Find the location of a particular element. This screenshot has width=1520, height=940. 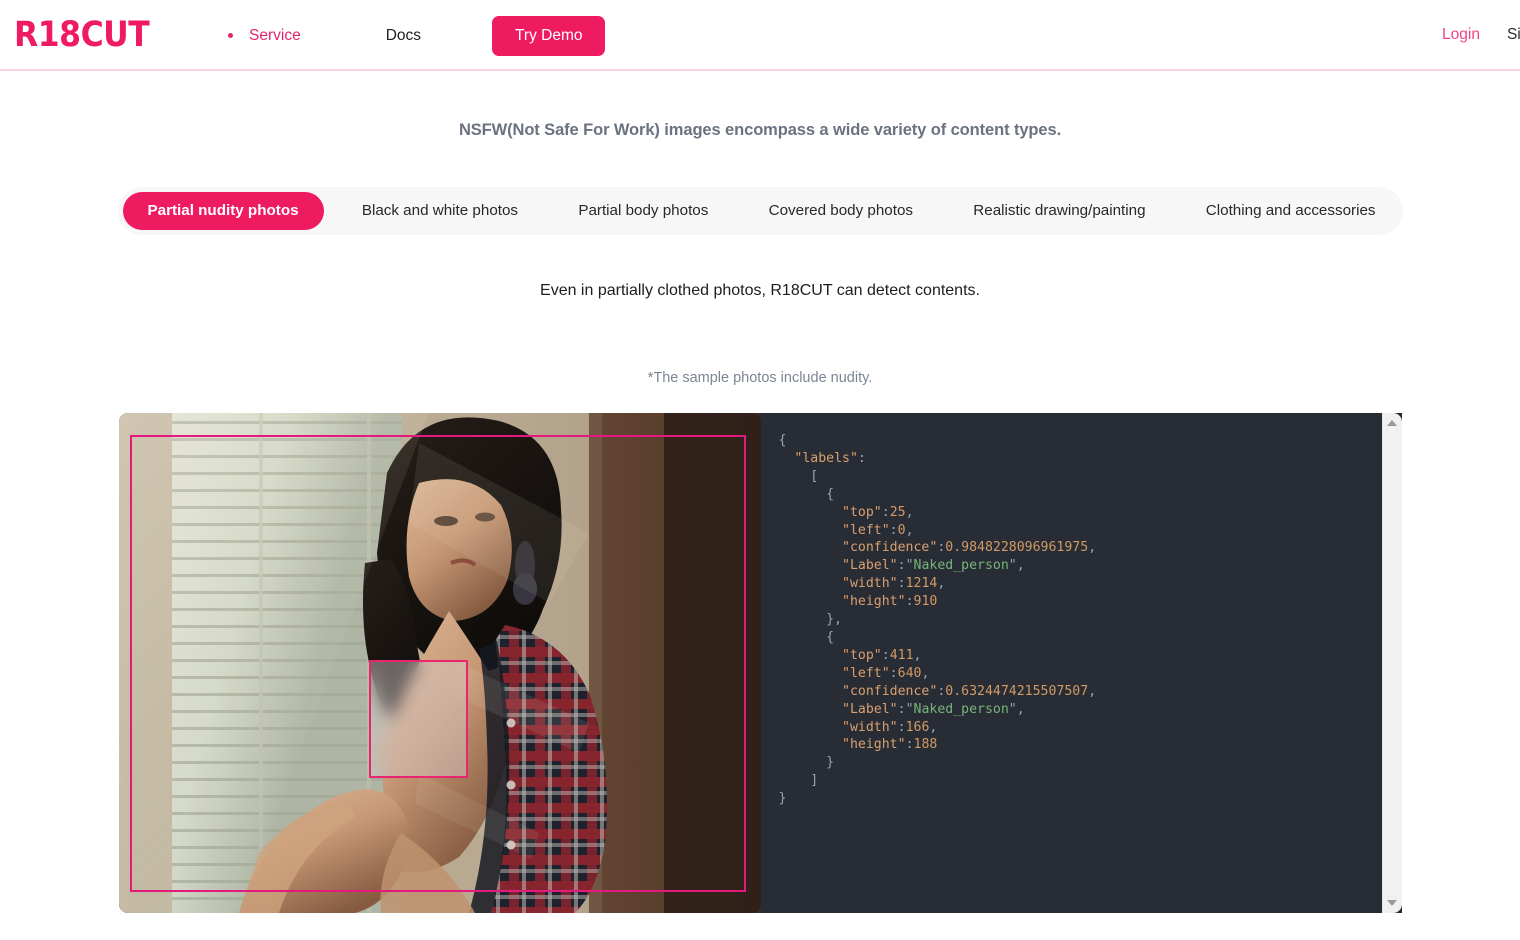

result-scrollbar is located at coordinates (1391, 663).